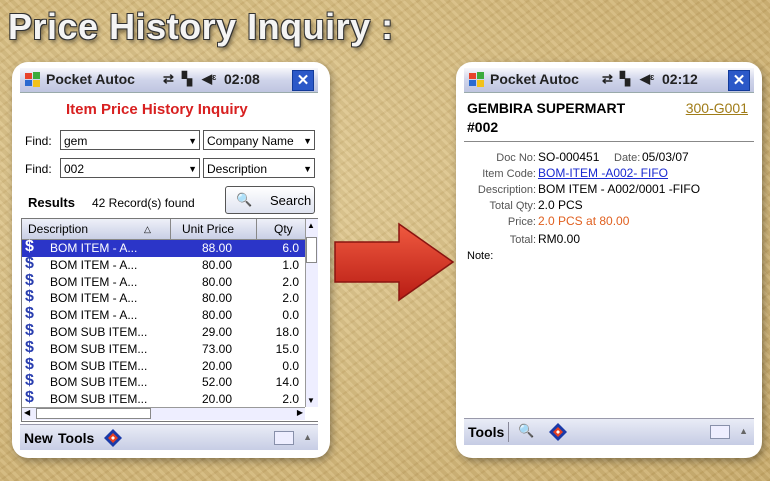  Describe the element at coordinates (242, 79) in the screenshot. I see `left-clock: 02:08` at that location.